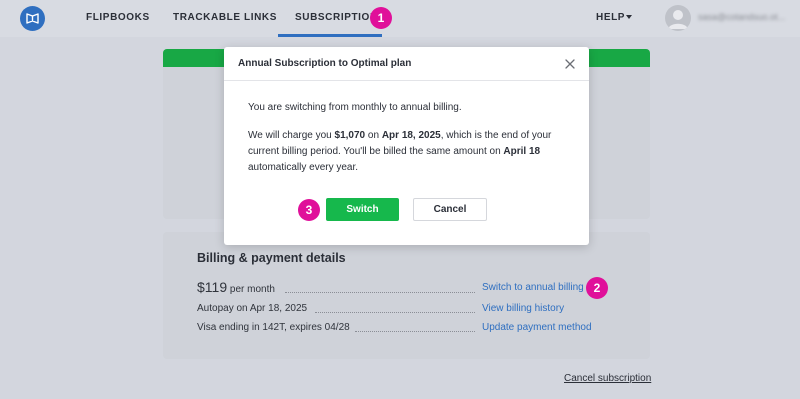 This screenshot has width=800, height=399. What do you see at coordinates (330, 35) in the screenshot?
I see `active-tab-indicator` at bounding box center [330, 35].